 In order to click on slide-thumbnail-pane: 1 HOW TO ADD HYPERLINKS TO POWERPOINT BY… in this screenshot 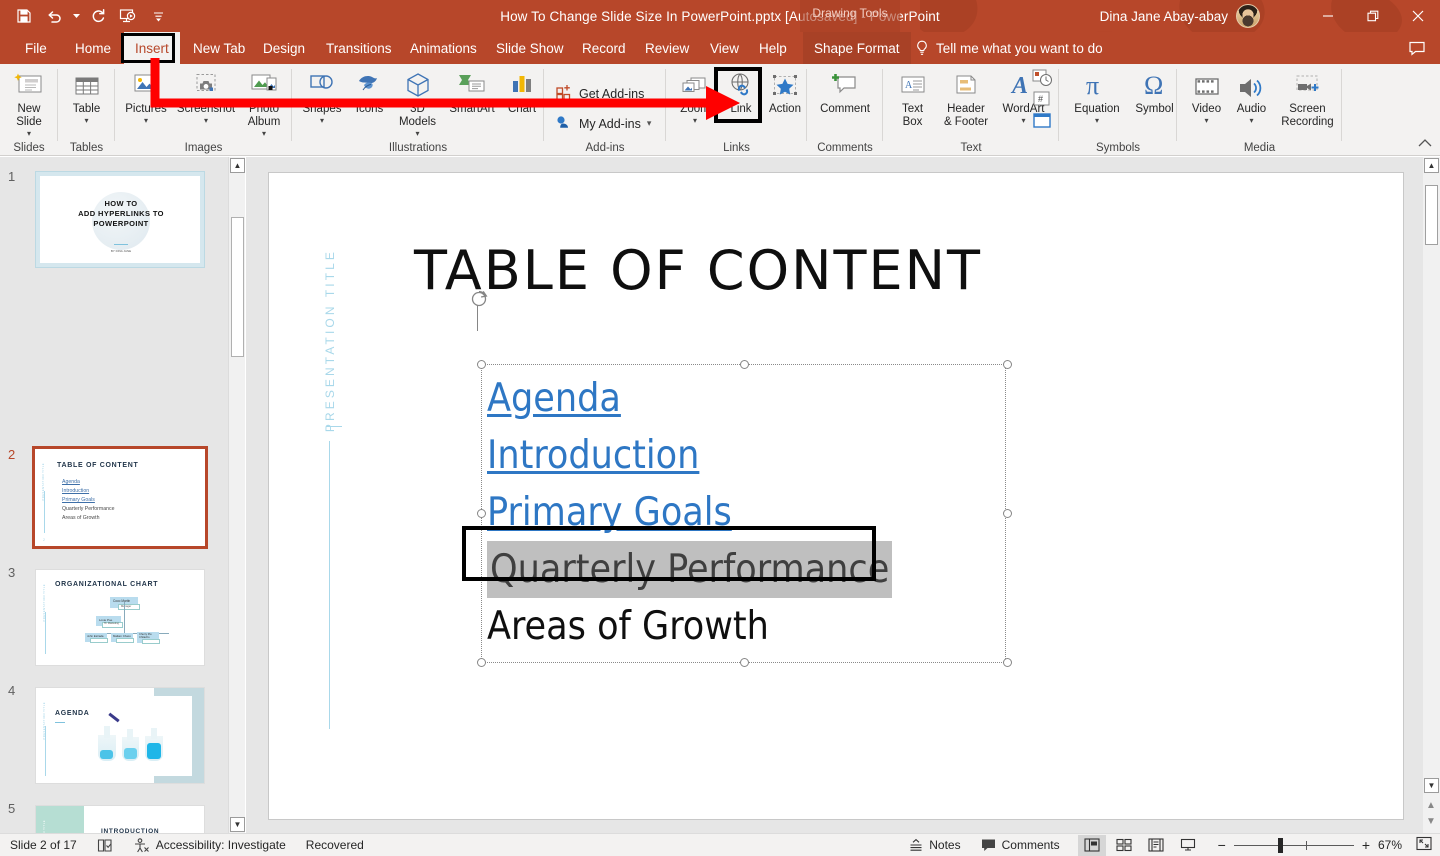, I will do `click(114, 495)`.